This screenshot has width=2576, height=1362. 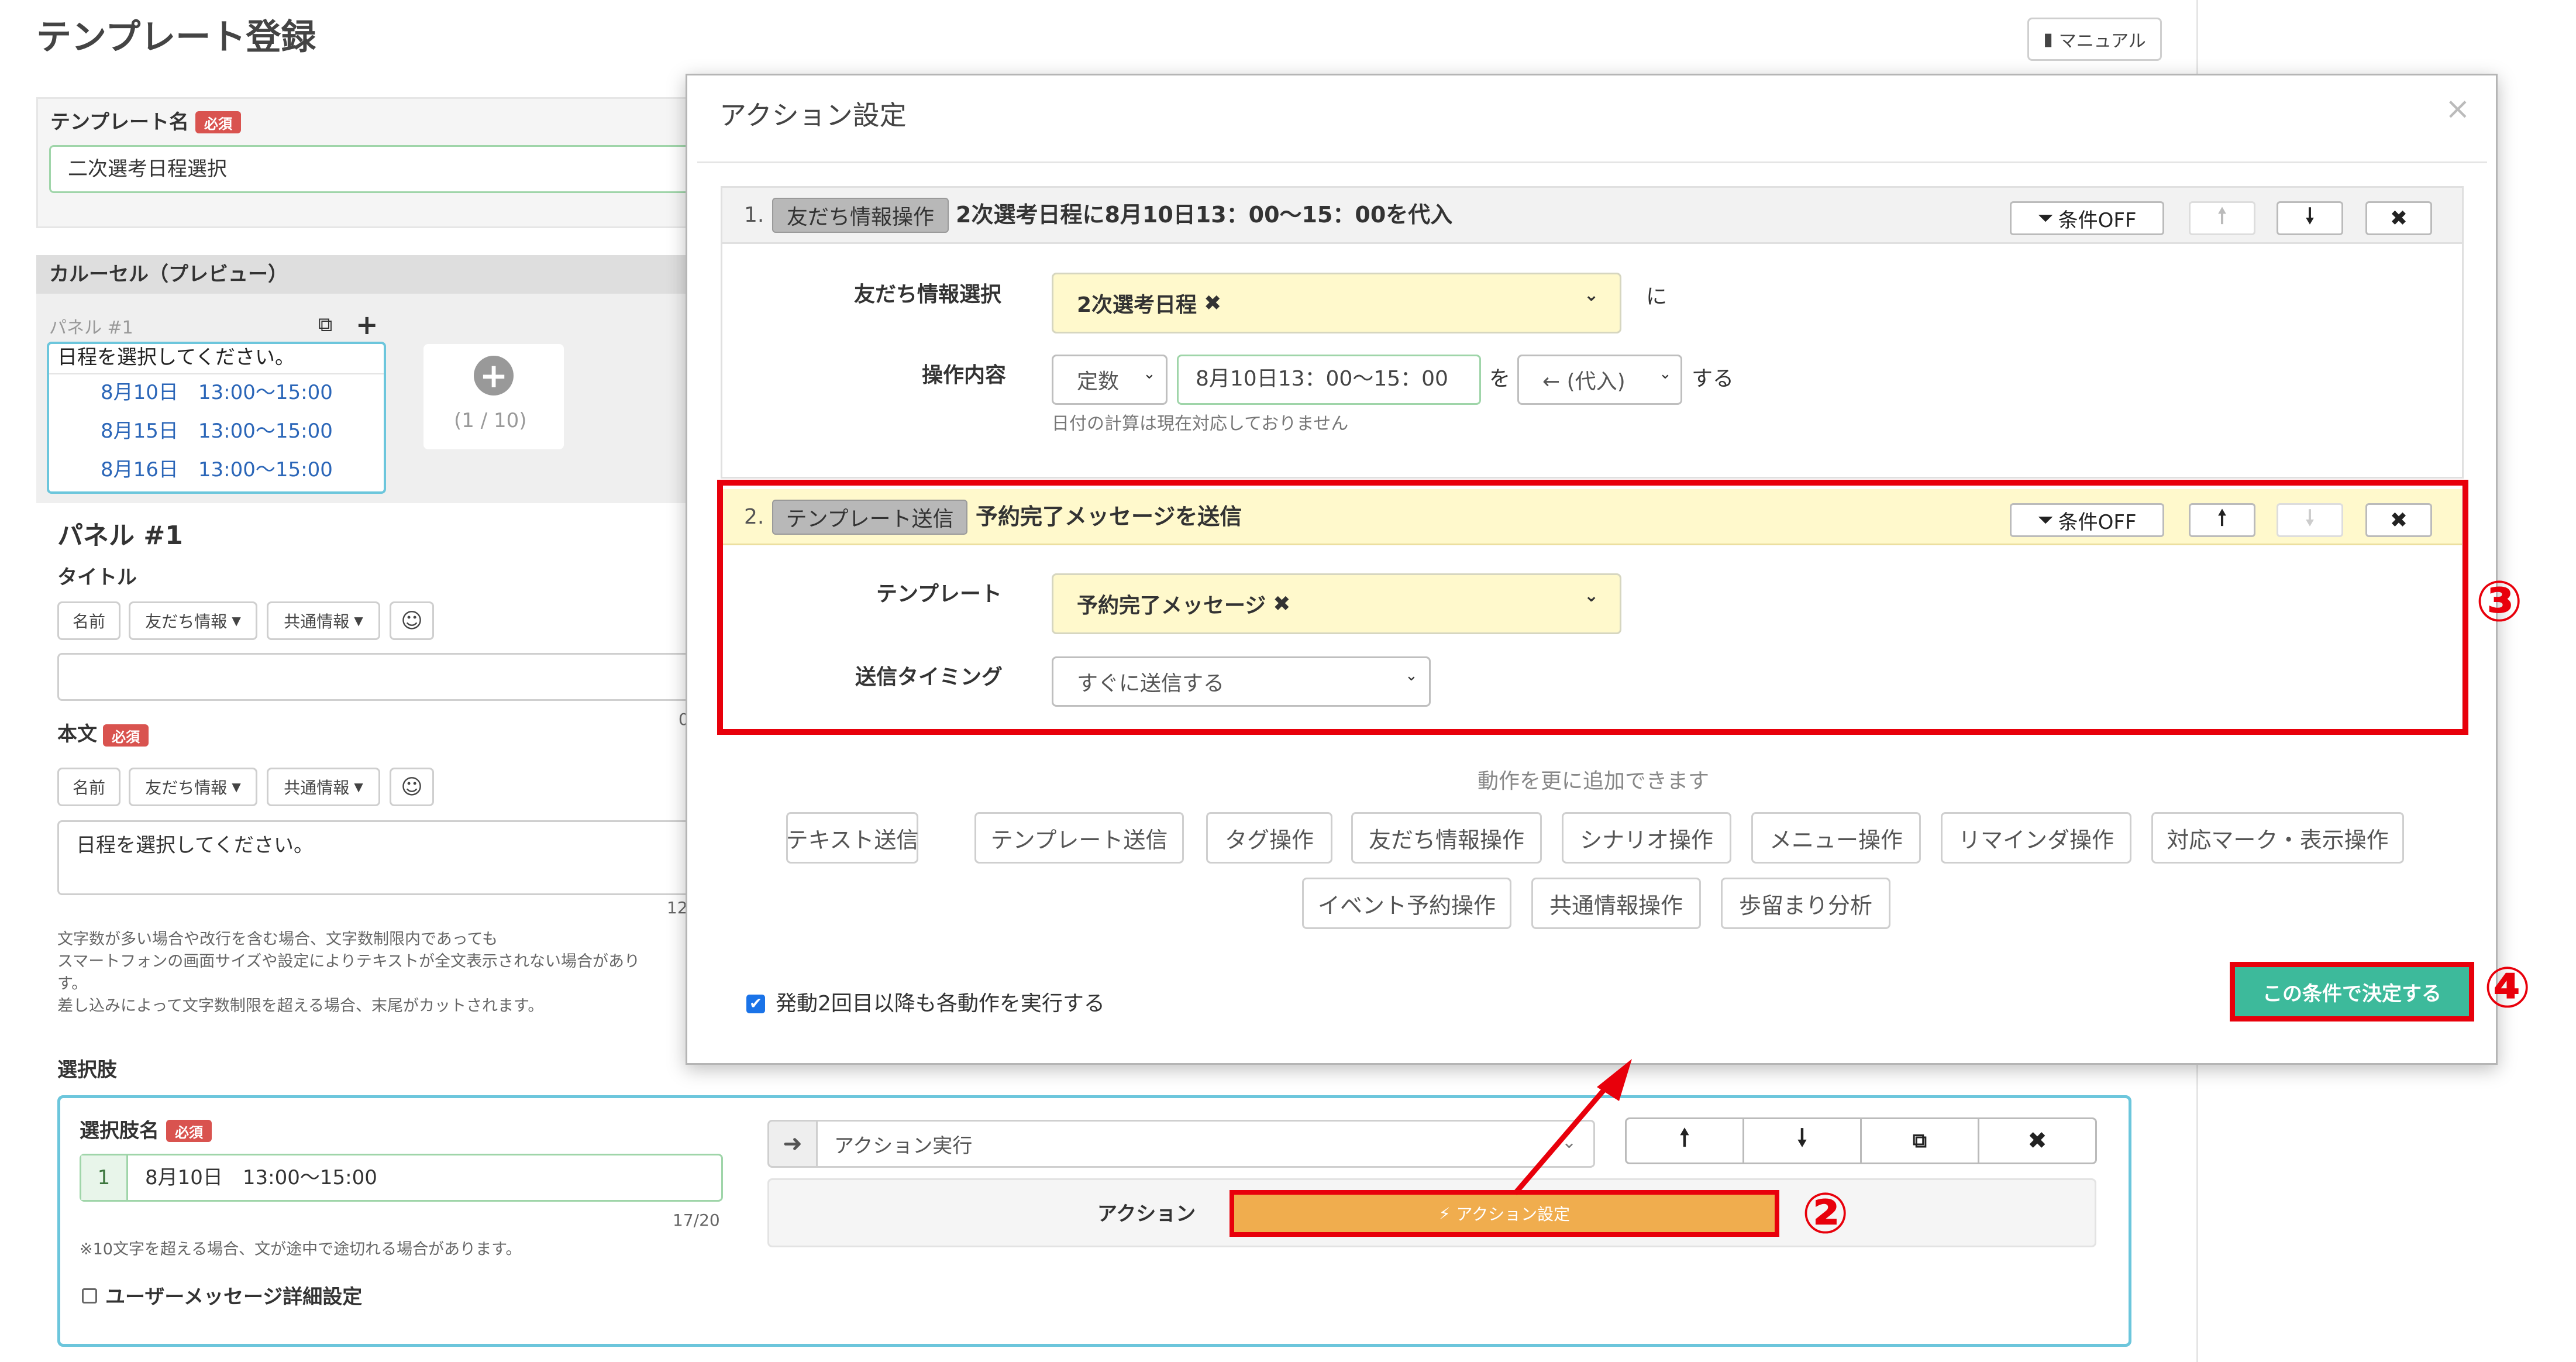 I want to click on body-counter: 12, so click(x=677, y=907).